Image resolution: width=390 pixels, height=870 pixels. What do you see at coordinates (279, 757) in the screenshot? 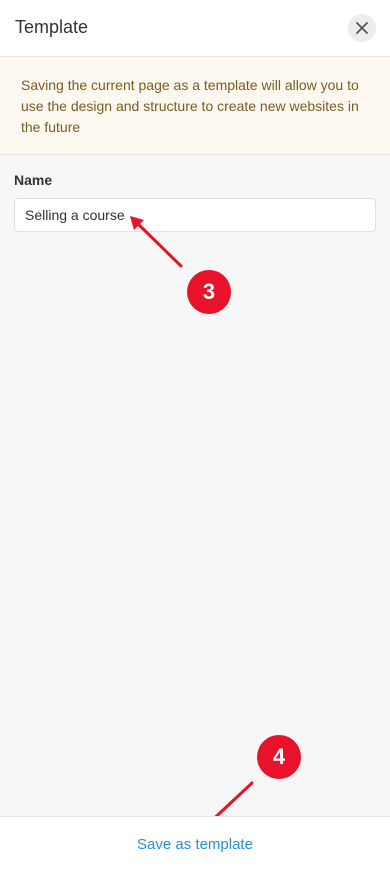
I see `step-4-badge: 4` at bounding box center [279, 757].